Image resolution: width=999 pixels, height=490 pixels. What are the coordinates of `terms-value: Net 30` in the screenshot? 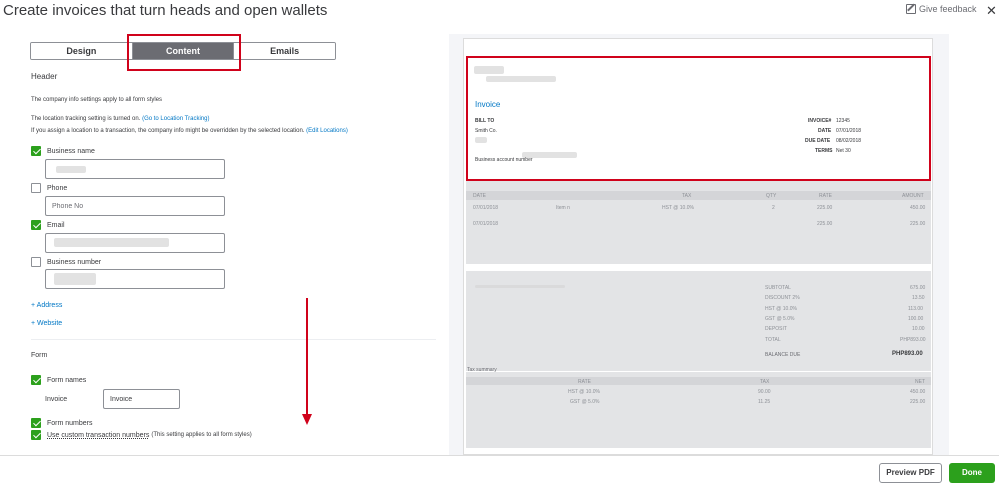 It's located at (843, 151).